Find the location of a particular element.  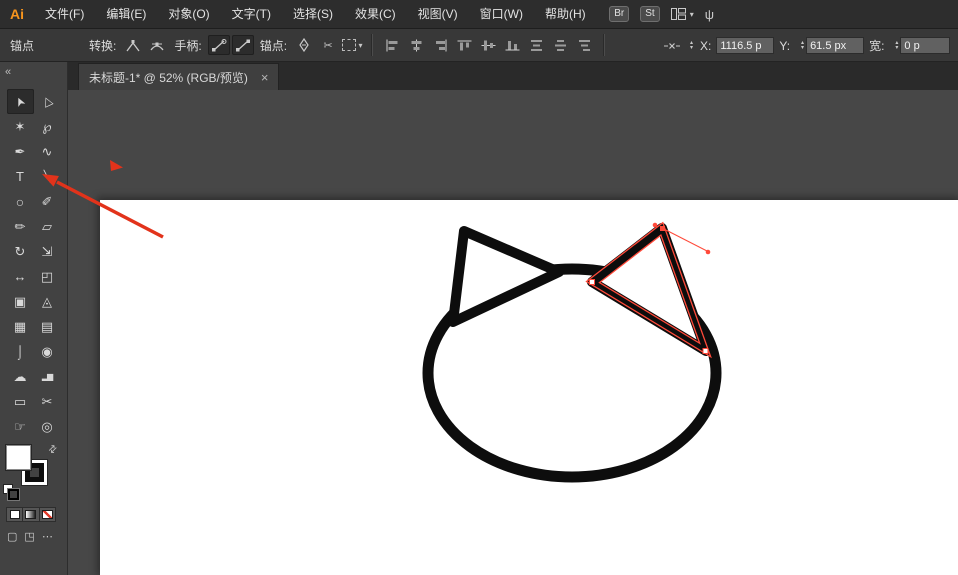

pencil-tool-icon: ✏ is located at coordinates (20, 226).